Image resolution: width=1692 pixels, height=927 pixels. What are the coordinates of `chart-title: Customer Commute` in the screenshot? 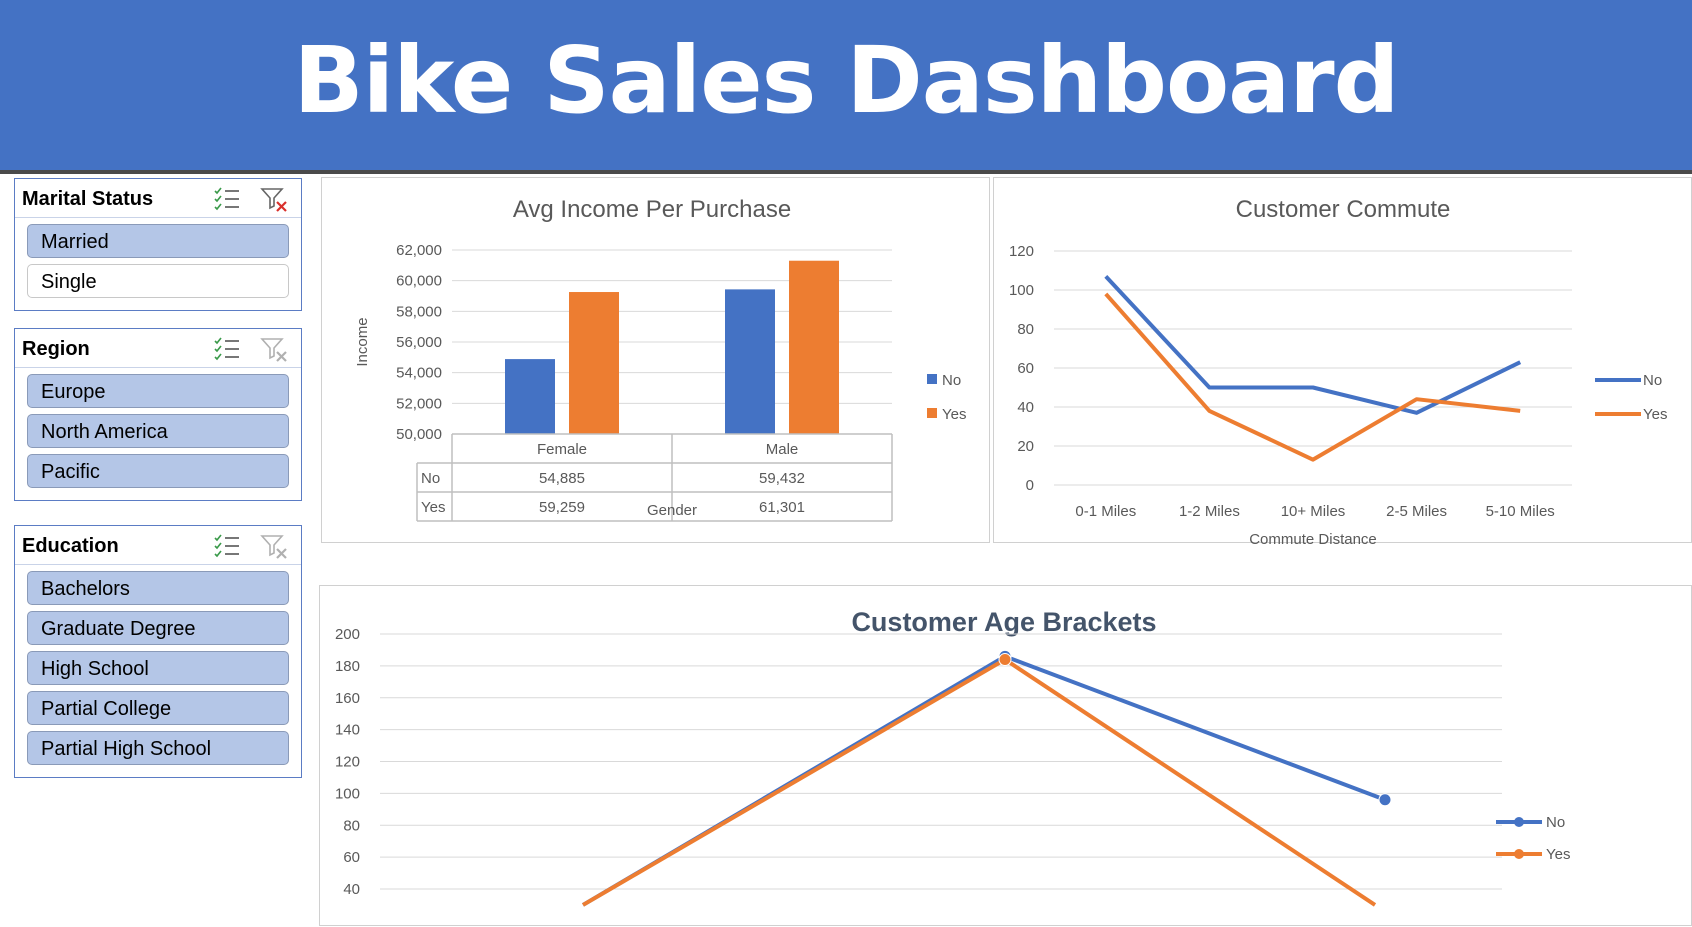 It's located at (1343, 209).